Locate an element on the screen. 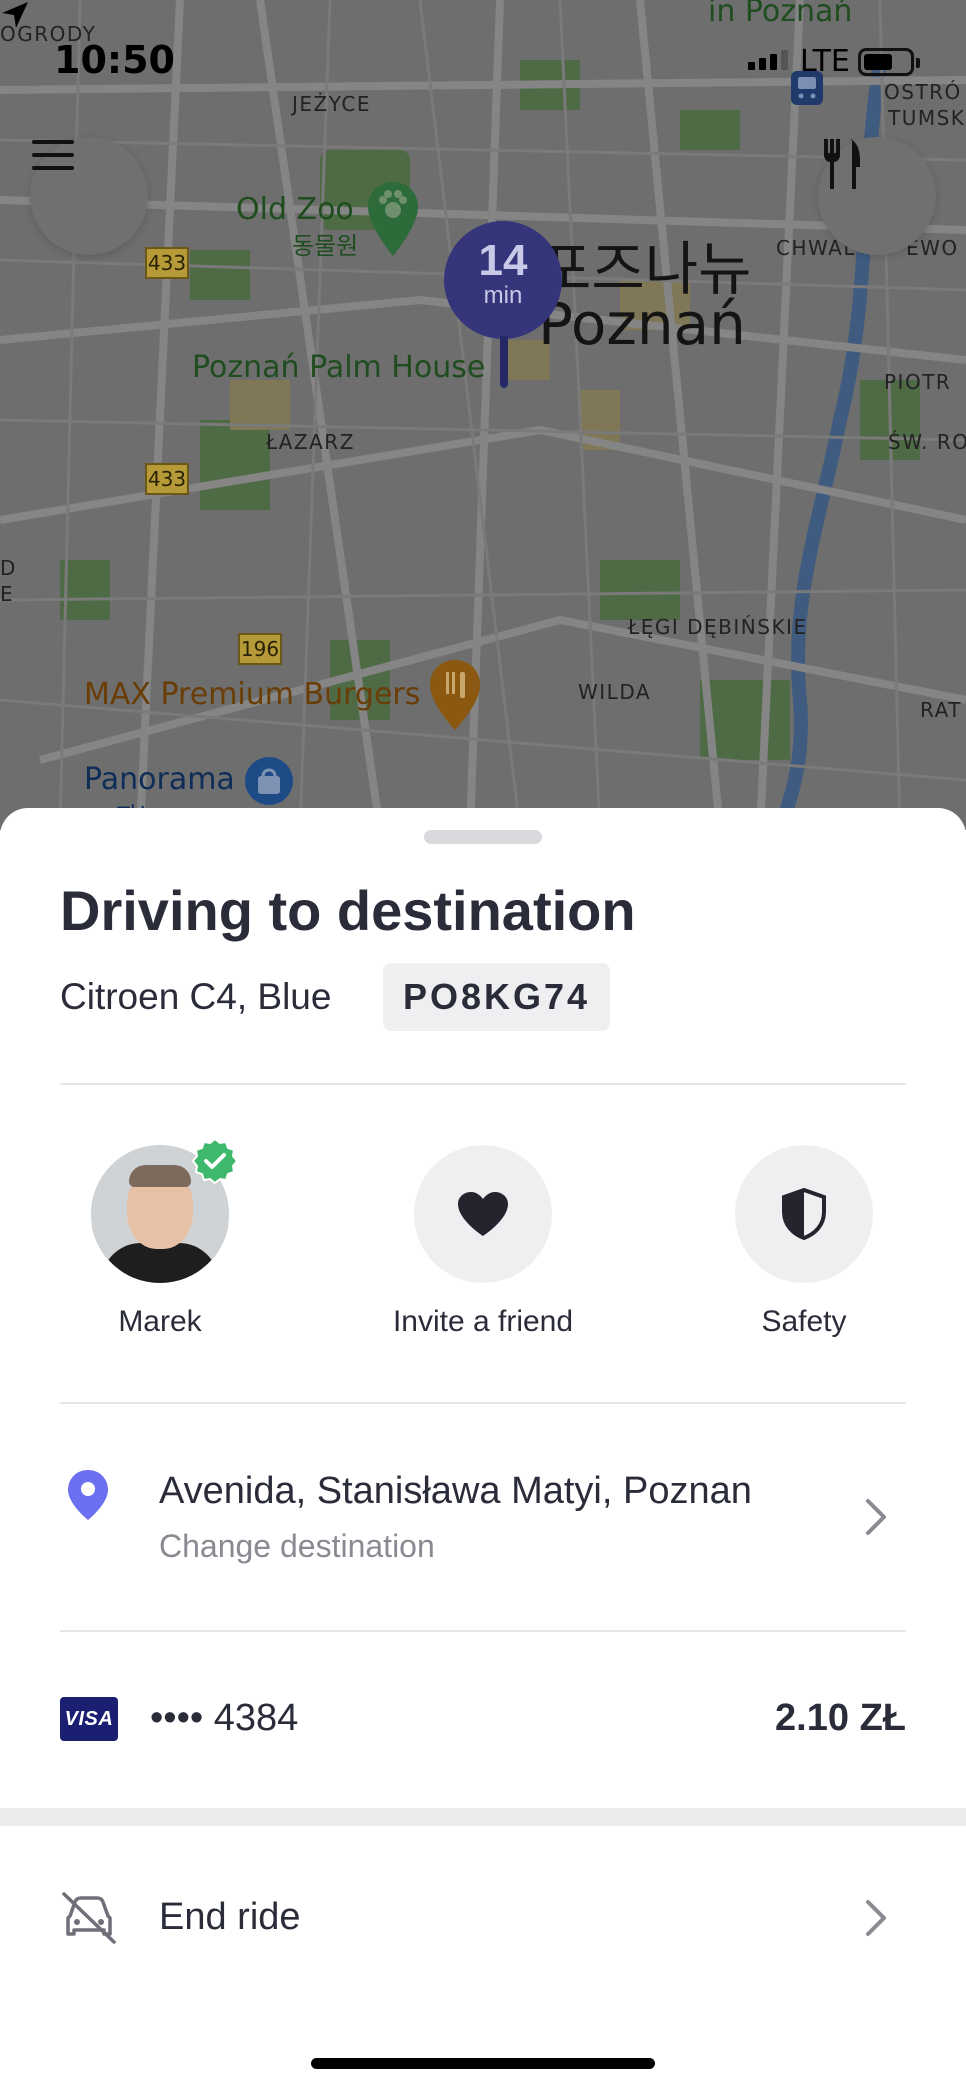  safety-label: Safety is located at coordinates (804, 1321).